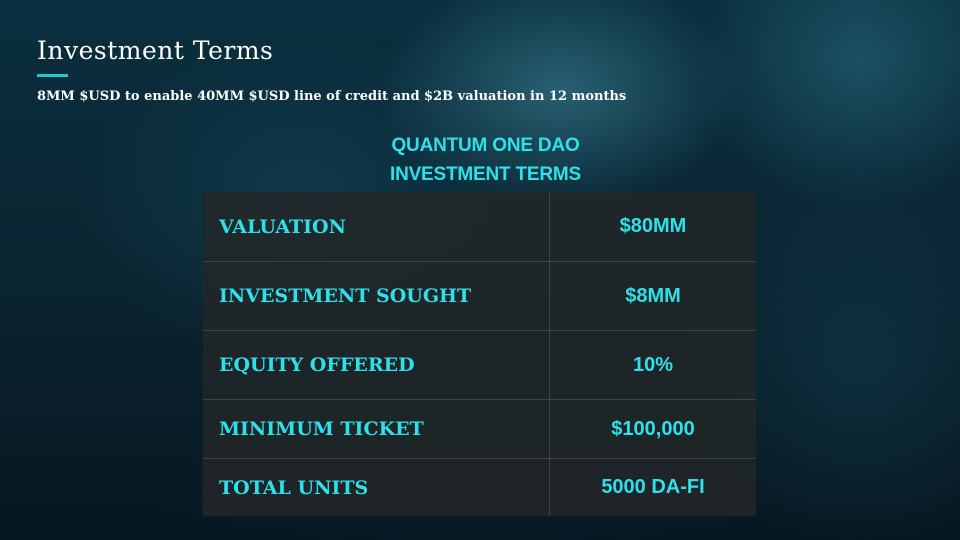 This screenshot has width=960, height=540. Describe the element at coordinates (653, 487) in the screenshot. I see `row-value: 5000 DA-FI` at that location.